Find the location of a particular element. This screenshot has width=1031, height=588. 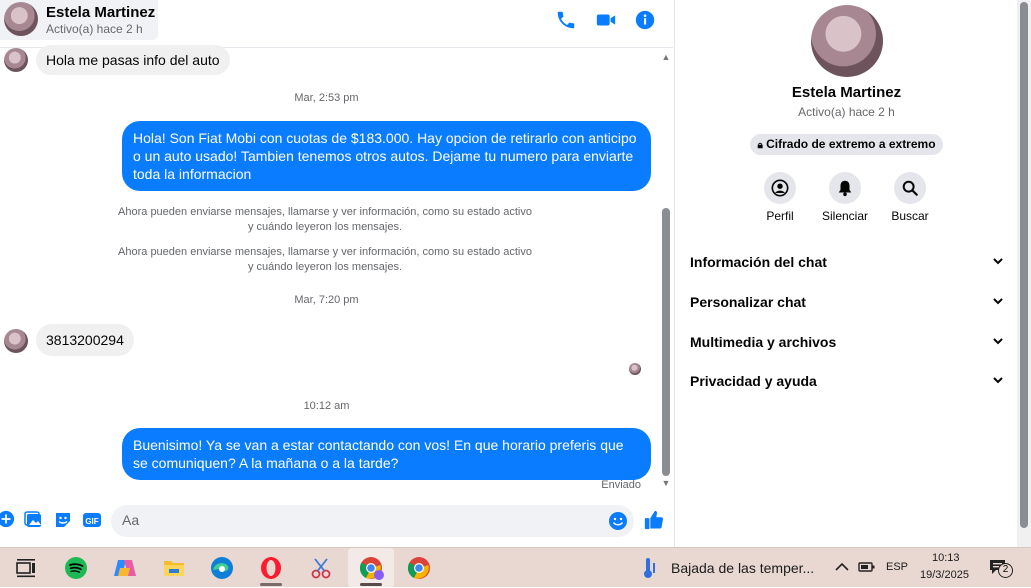

contact-avatar is located at coordinates (21, 19).